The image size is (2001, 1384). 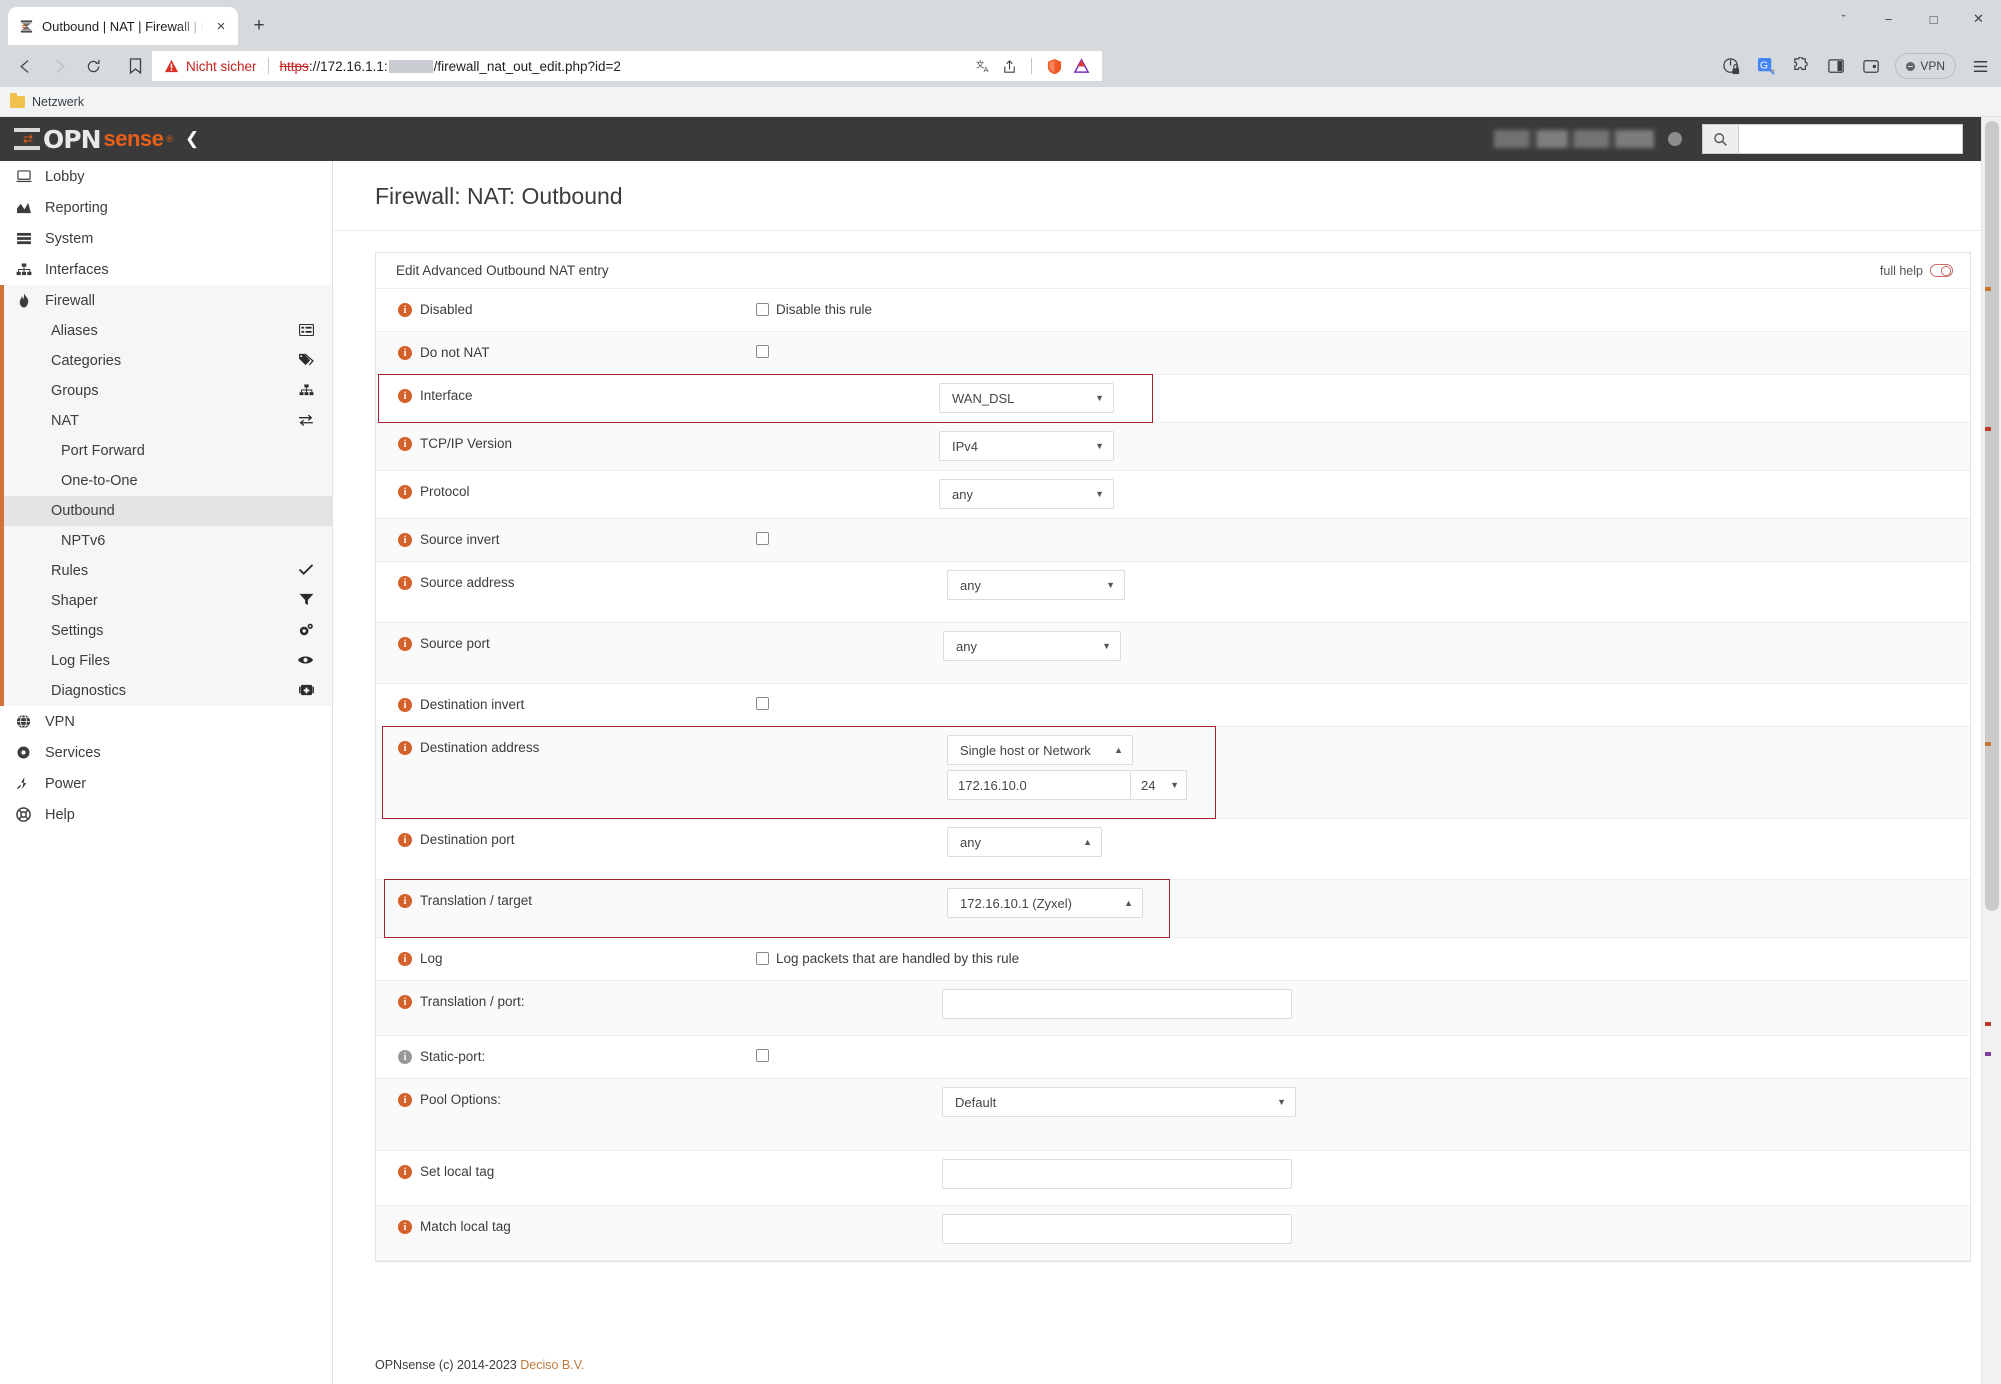 What do you see at coordinates (166, 783) in the screenshot?
I see `sidebar-item-power: Power` at bounding box center [166, 783].